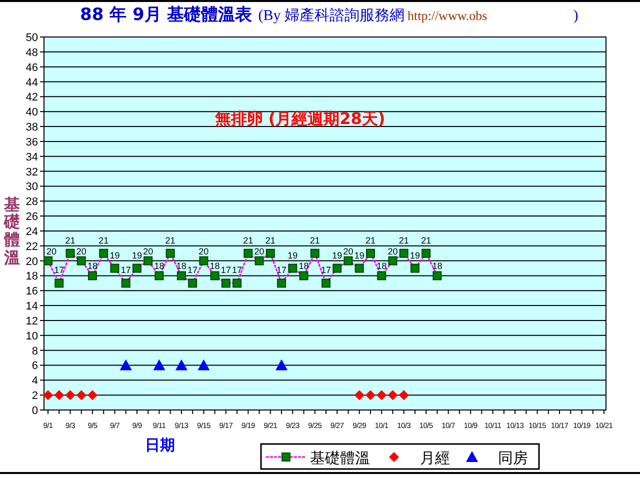  I want to click on axis-tick-label: 10, so click(32, 336).